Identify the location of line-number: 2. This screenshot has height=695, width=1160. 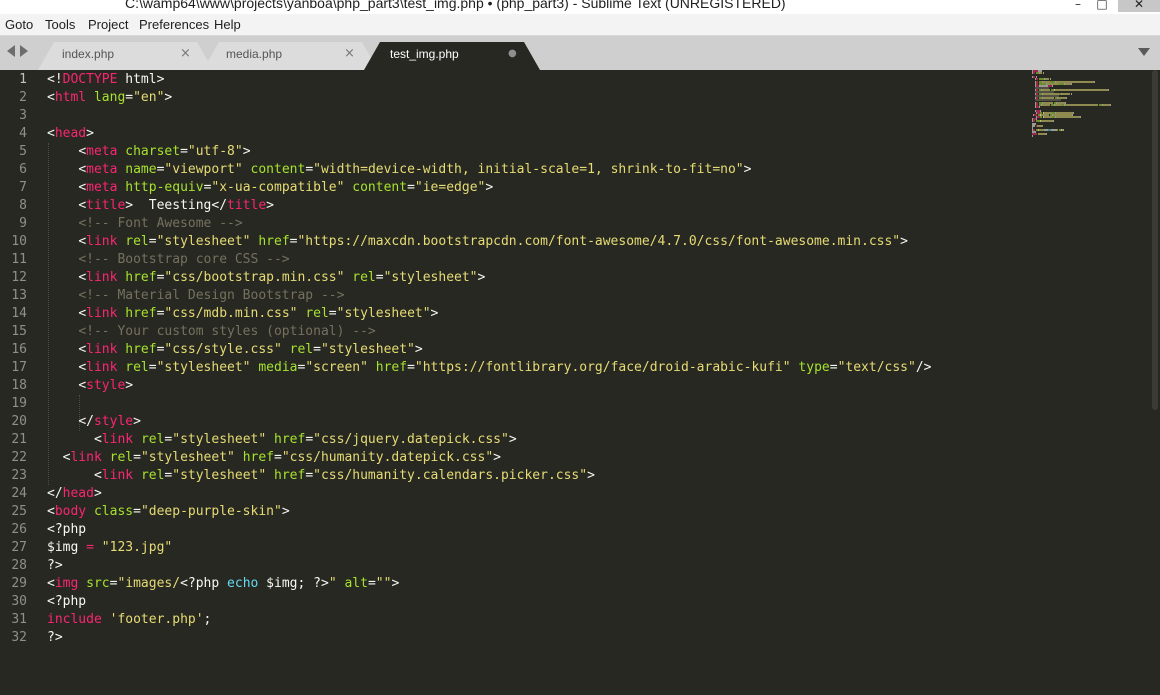
(23, 97).